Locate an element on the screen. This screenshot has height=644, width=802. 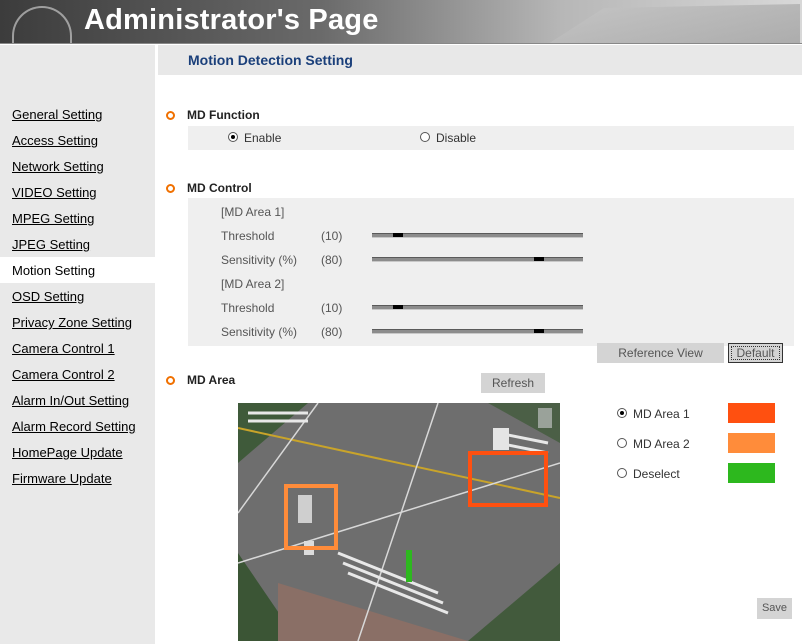
reference-view-button: Reference View is located at coordinates (660, 353).